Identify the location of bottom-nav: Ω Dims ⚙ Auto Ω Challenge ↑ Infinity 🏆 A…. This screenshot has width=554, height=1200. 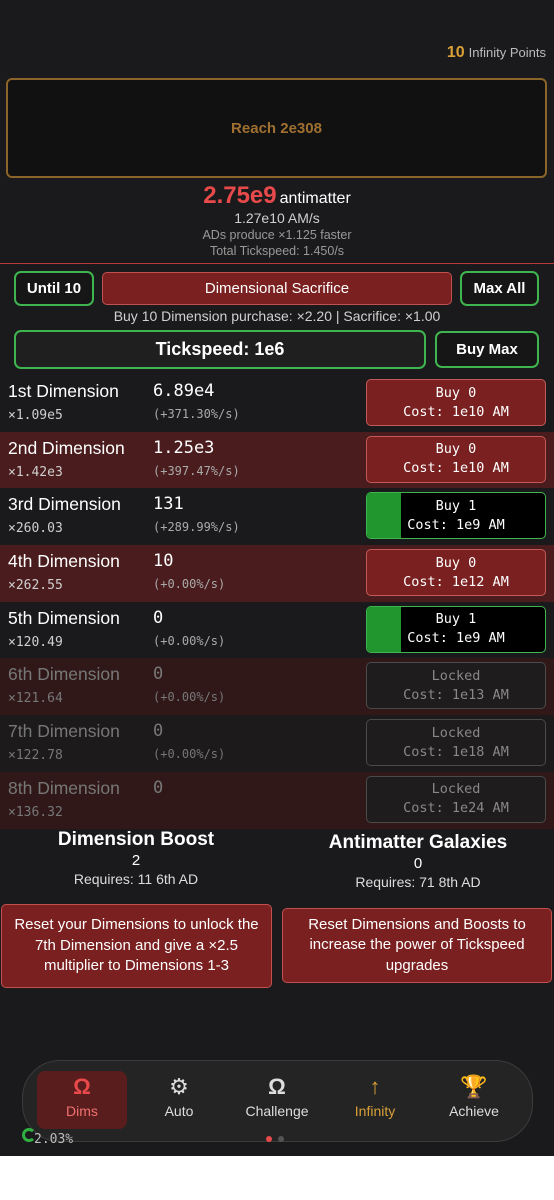
(277, 1101).